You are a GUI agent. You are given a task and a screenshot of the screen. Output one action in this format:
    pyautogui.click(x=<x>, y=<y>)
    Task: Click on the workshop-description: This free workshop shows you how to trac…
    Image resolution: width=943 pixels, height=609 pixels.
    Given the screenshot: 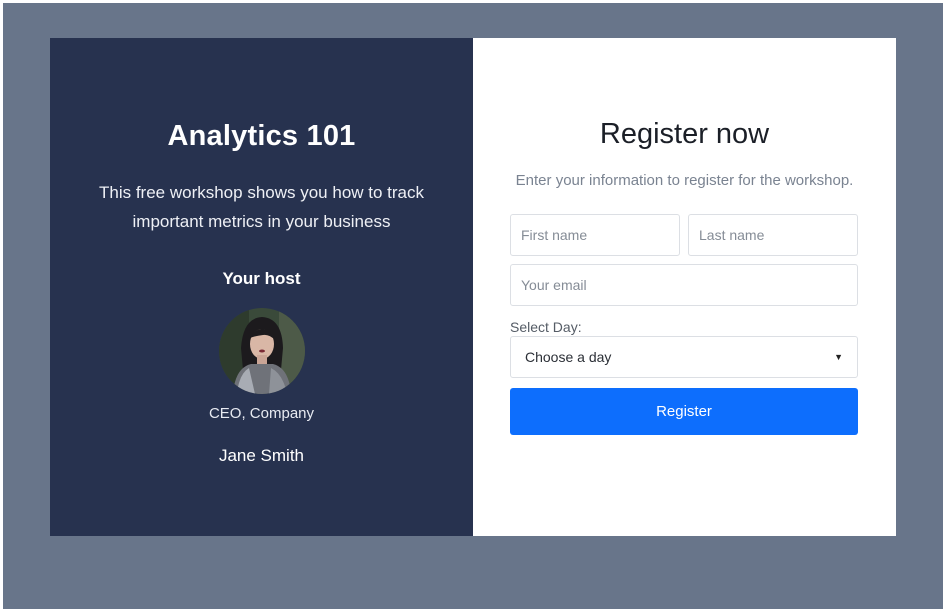 What is the action you would take?
    pyautogui.click(x=261, y=207)
    